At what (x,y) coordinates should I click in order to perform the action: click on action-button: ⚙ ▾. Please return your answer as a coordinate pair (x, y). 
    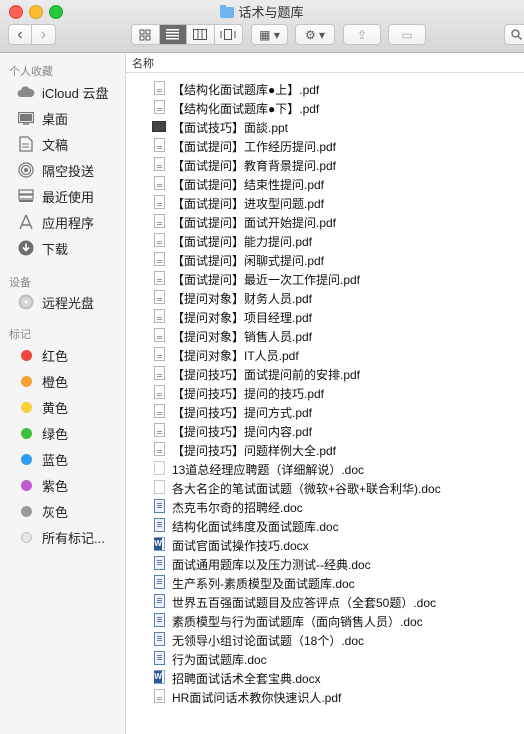
    Looking at the image, I should click on (315, 34).